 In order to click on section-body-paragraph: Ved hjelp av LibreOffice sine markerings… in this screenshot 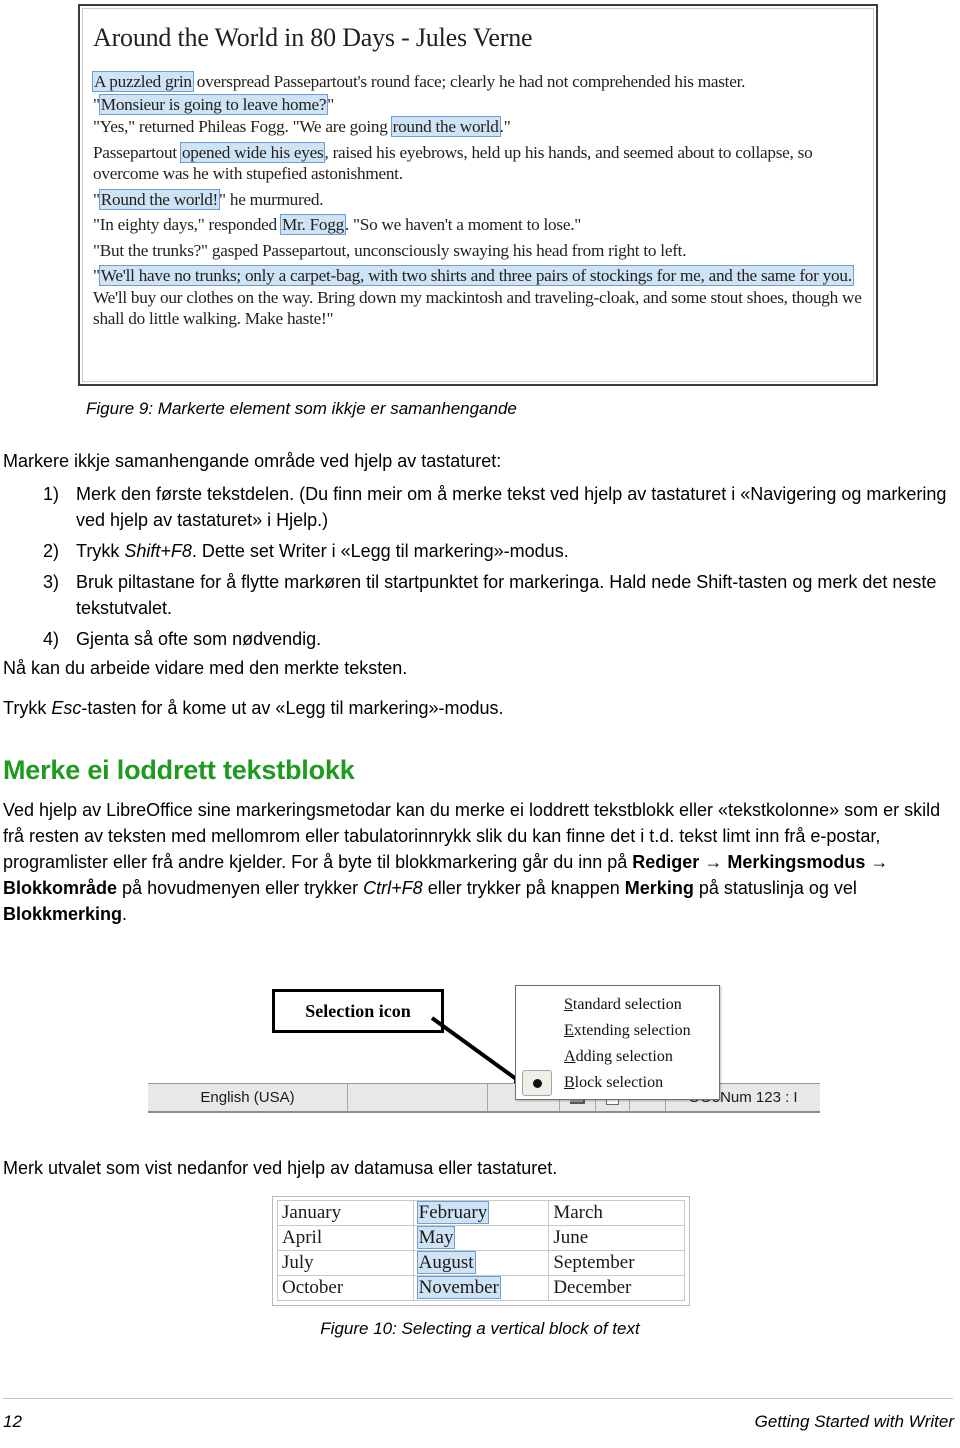, I will do `click(478, 862)`.